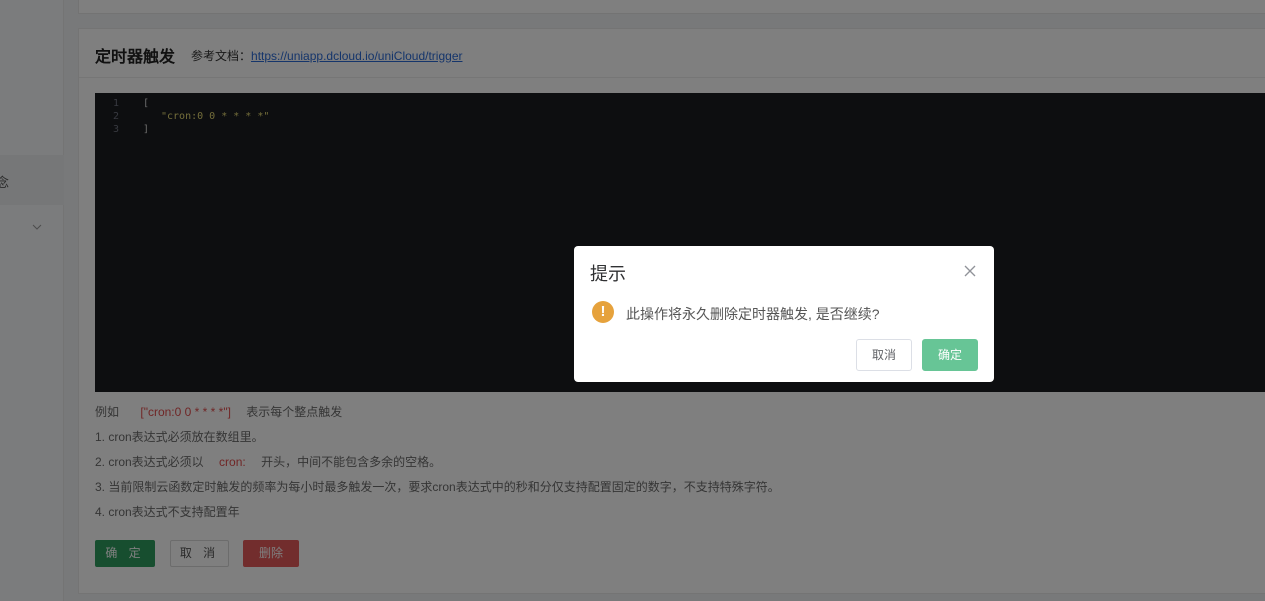 Image resolution: width=1265 pixels, height=601 pixels. Describe the element at coordinates (608, 274) in the screenshot. I see `dialog-title: 提示` at that location.